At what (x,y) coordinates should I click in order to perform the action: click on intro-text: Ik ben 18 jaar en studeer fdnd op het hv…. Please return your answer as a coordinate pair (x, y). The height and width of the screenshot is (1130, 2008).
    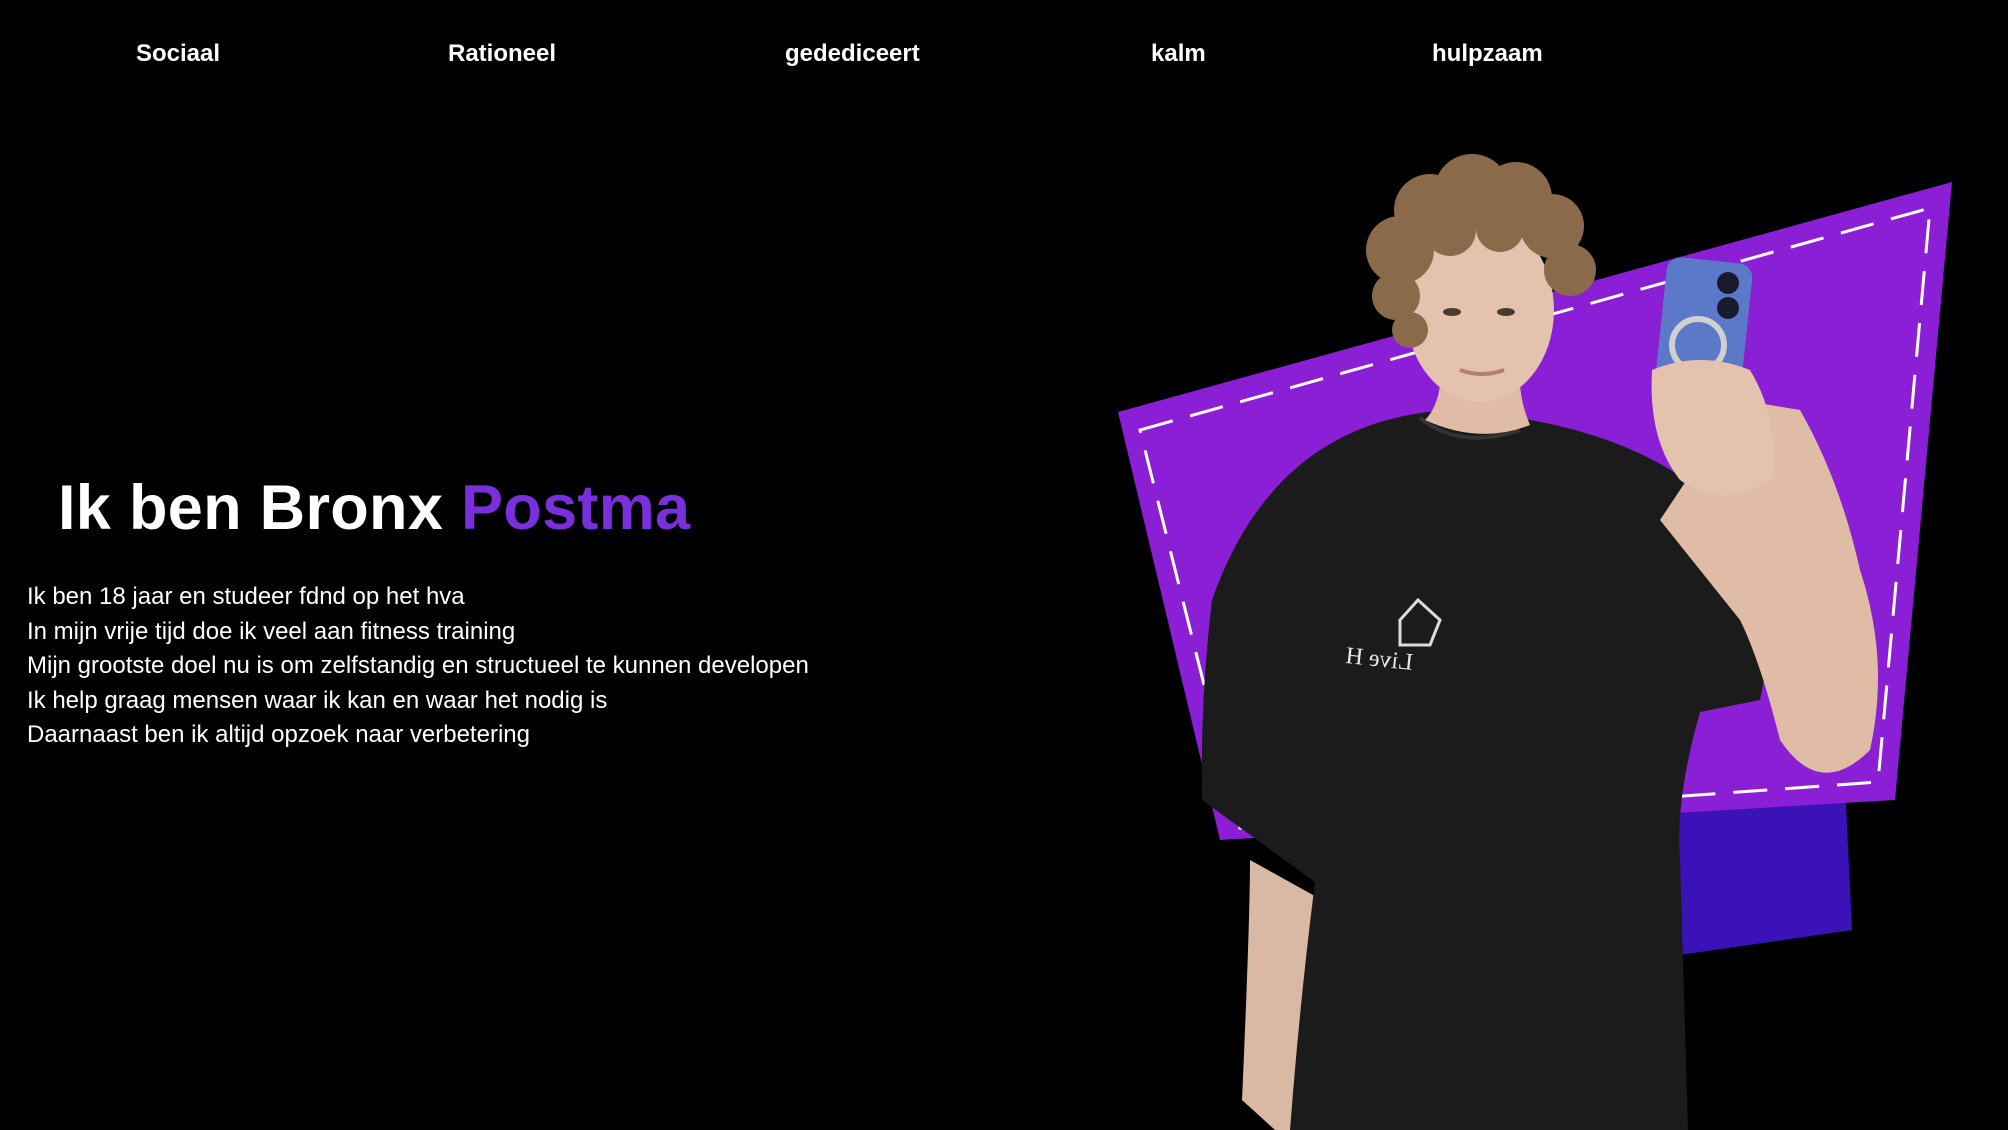
    Looking at the image, I should click on (418, 666).